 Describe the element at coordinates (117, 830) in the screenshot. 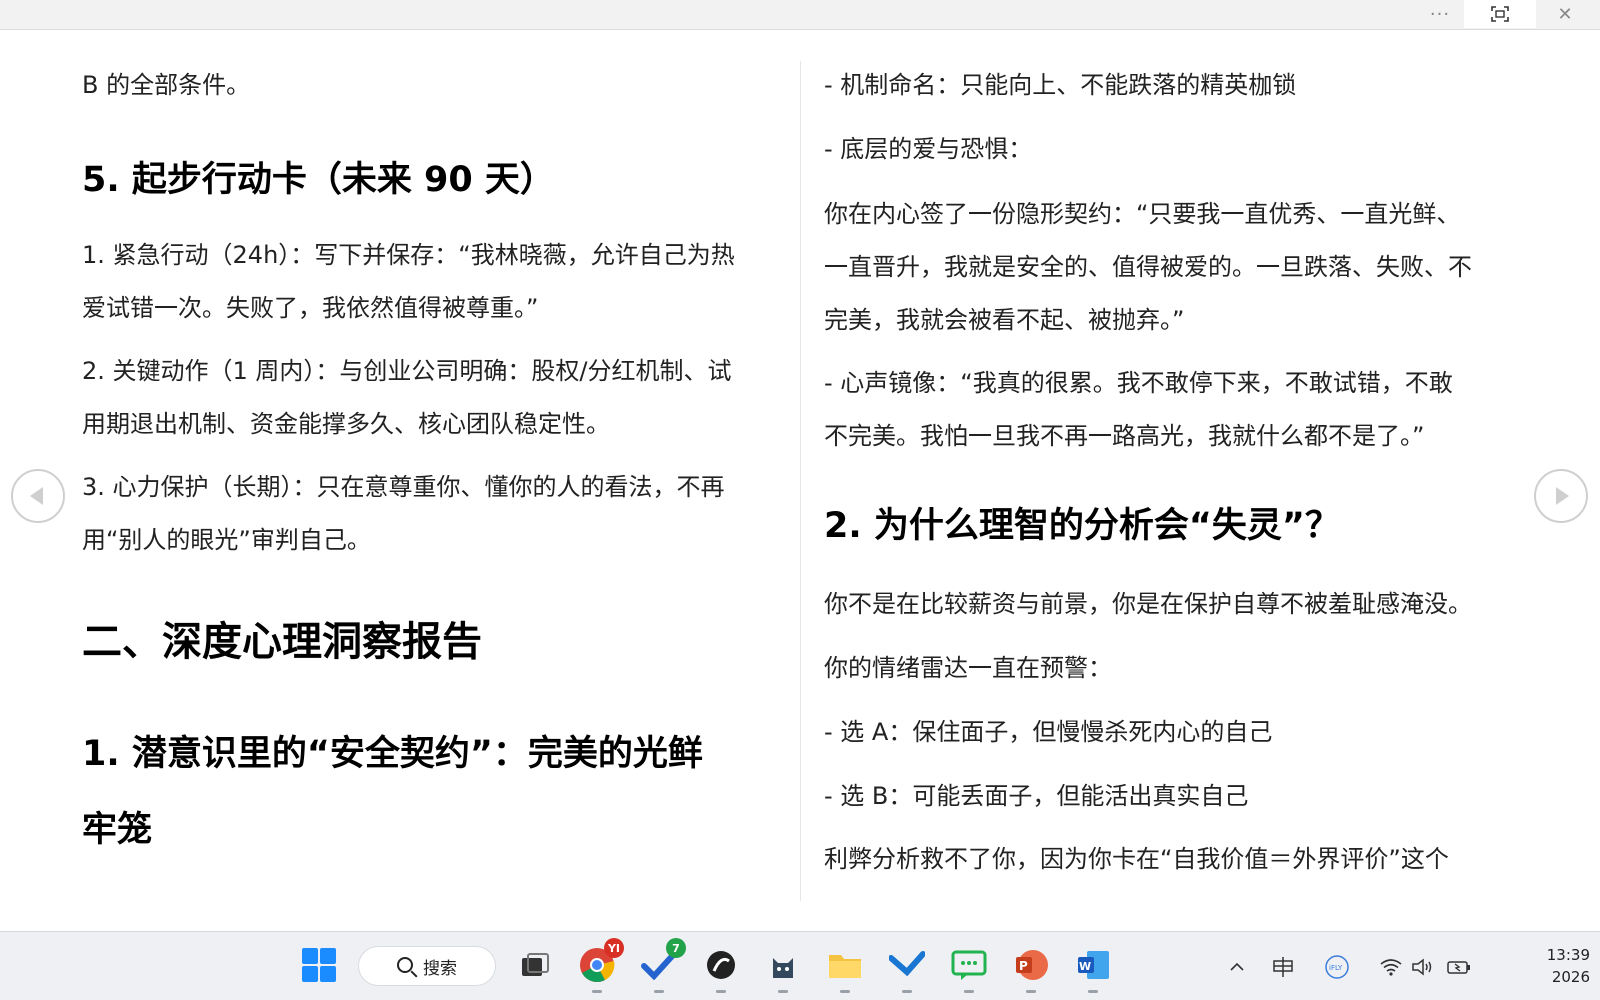

I see `section-heading: 牢笼` at that location.